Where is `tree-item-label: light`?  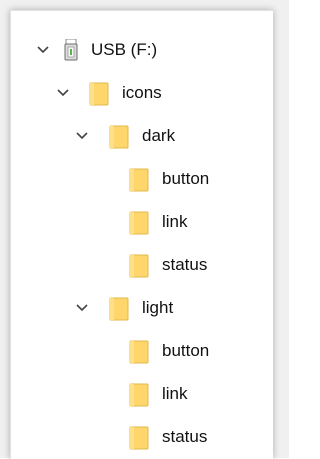
tree-item-label: light is located at coordinates (158, 307).